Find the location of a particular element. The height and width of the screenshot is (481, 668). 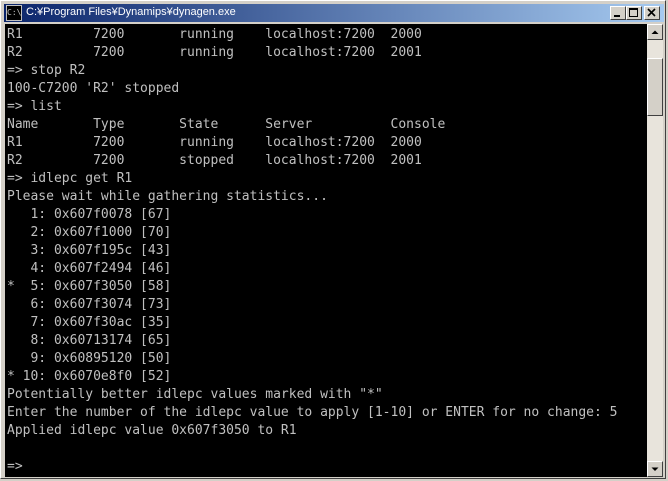

console-line: 6: 0x607f3074 [73] is located at coordinates (89, 304).